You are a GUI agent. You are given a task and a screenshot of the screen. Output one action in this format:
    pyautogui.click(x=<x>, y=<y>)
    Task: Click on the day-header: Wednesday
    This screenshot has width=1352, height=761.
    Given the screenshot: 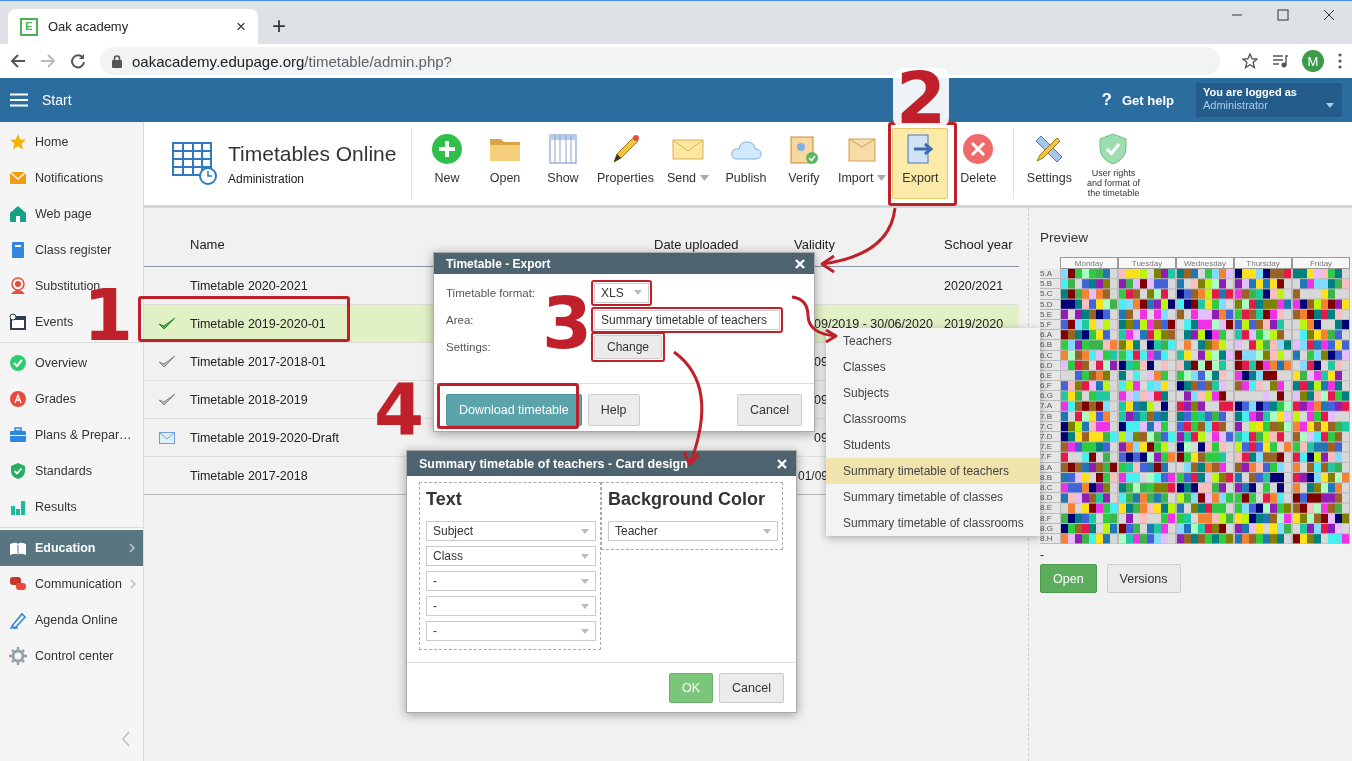 What is the action you would take?
    pyautogui.click(x=1205, y=263)
    